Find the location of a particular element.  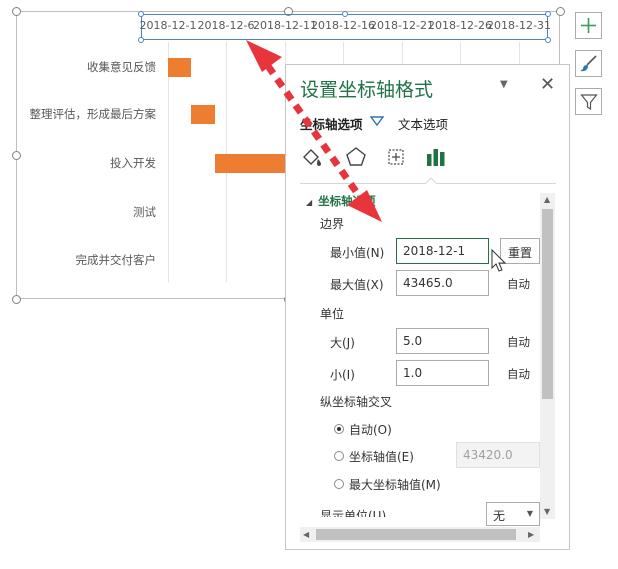

section-header-axis-options: ◢ 坐标轴选项 is located at coordinates (341, 201).